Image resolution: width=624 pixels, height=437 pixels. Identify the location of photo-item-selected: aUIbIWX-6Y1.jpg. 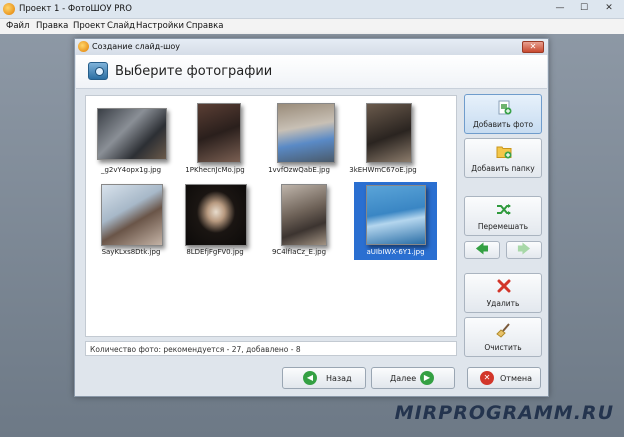
(395, 221).